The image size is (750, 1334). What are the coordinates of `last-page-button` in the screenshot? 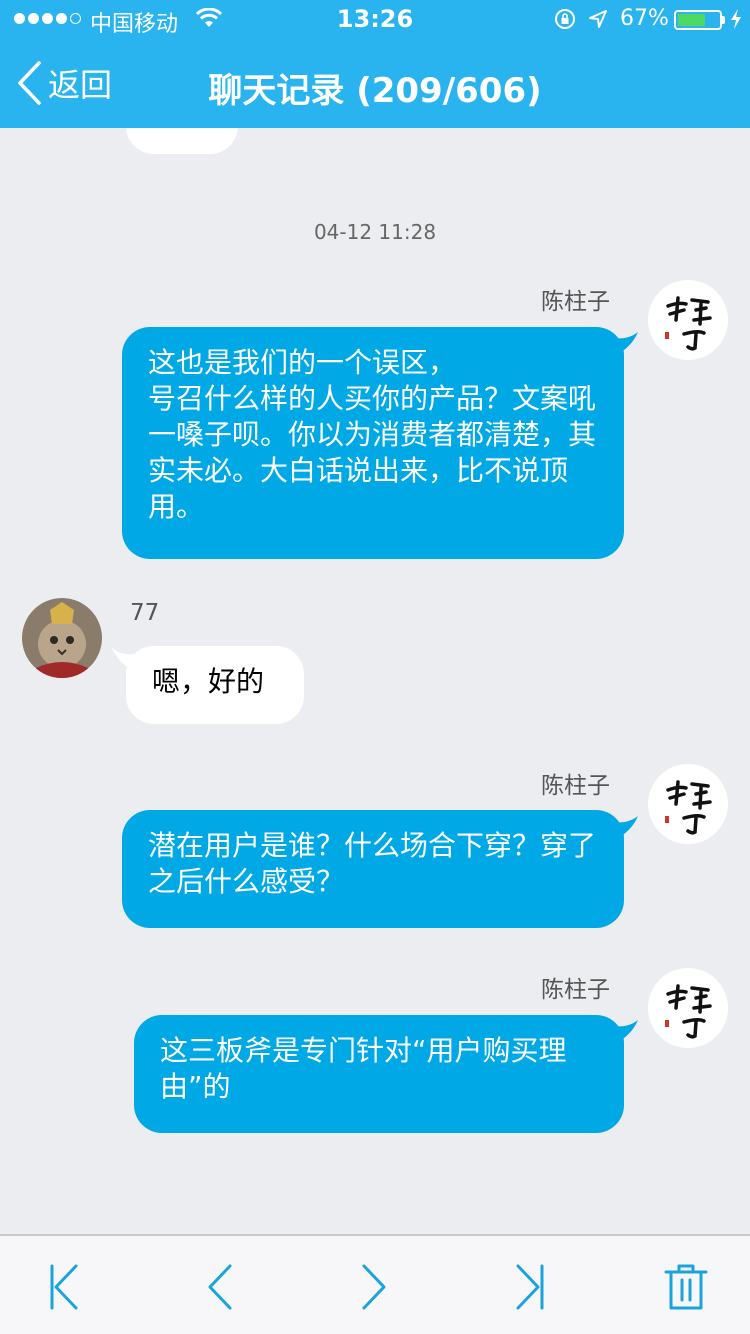 It's located at (530, 1287).